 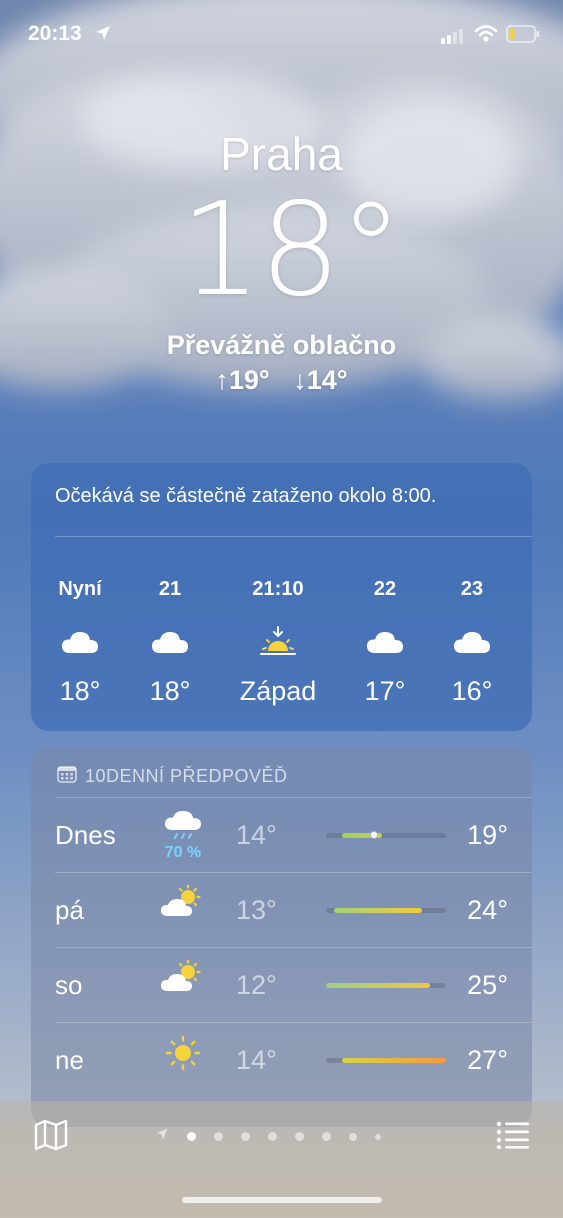 What do you see at coordinates (186, 776) in the screenshot?
I see `daily-forecast-title: 10DENNÍ PŘEDPOVĚĎ` at bounding box center [186, 776].